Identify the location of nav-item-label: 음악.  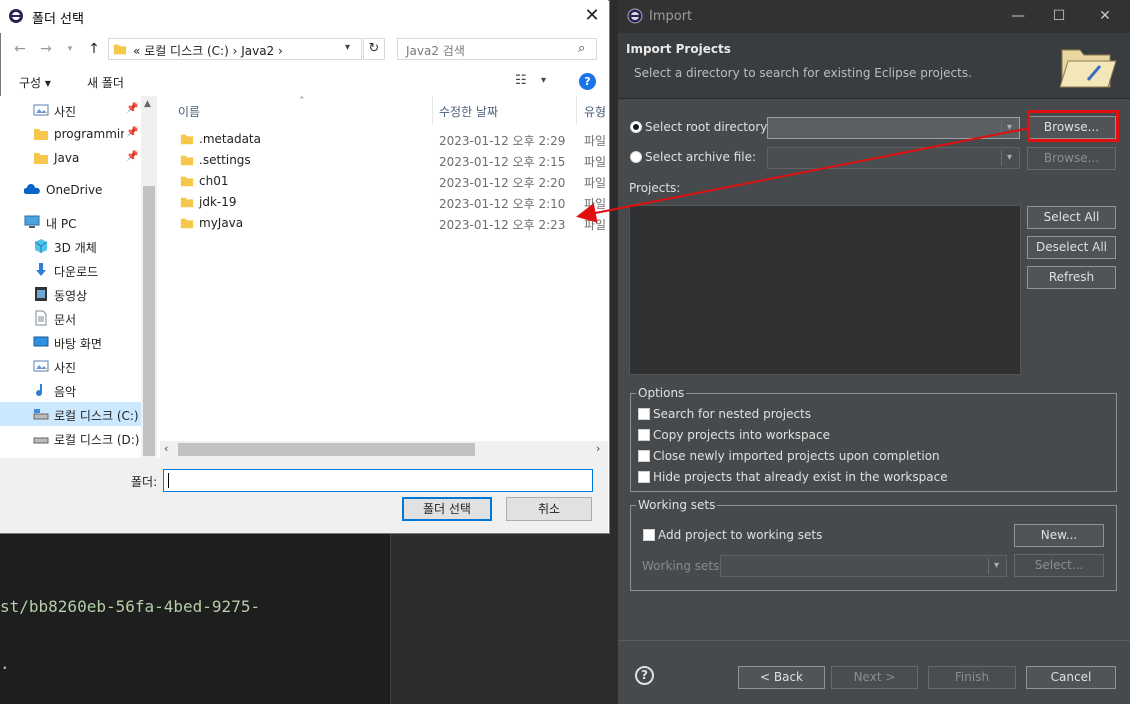
(65, 392).